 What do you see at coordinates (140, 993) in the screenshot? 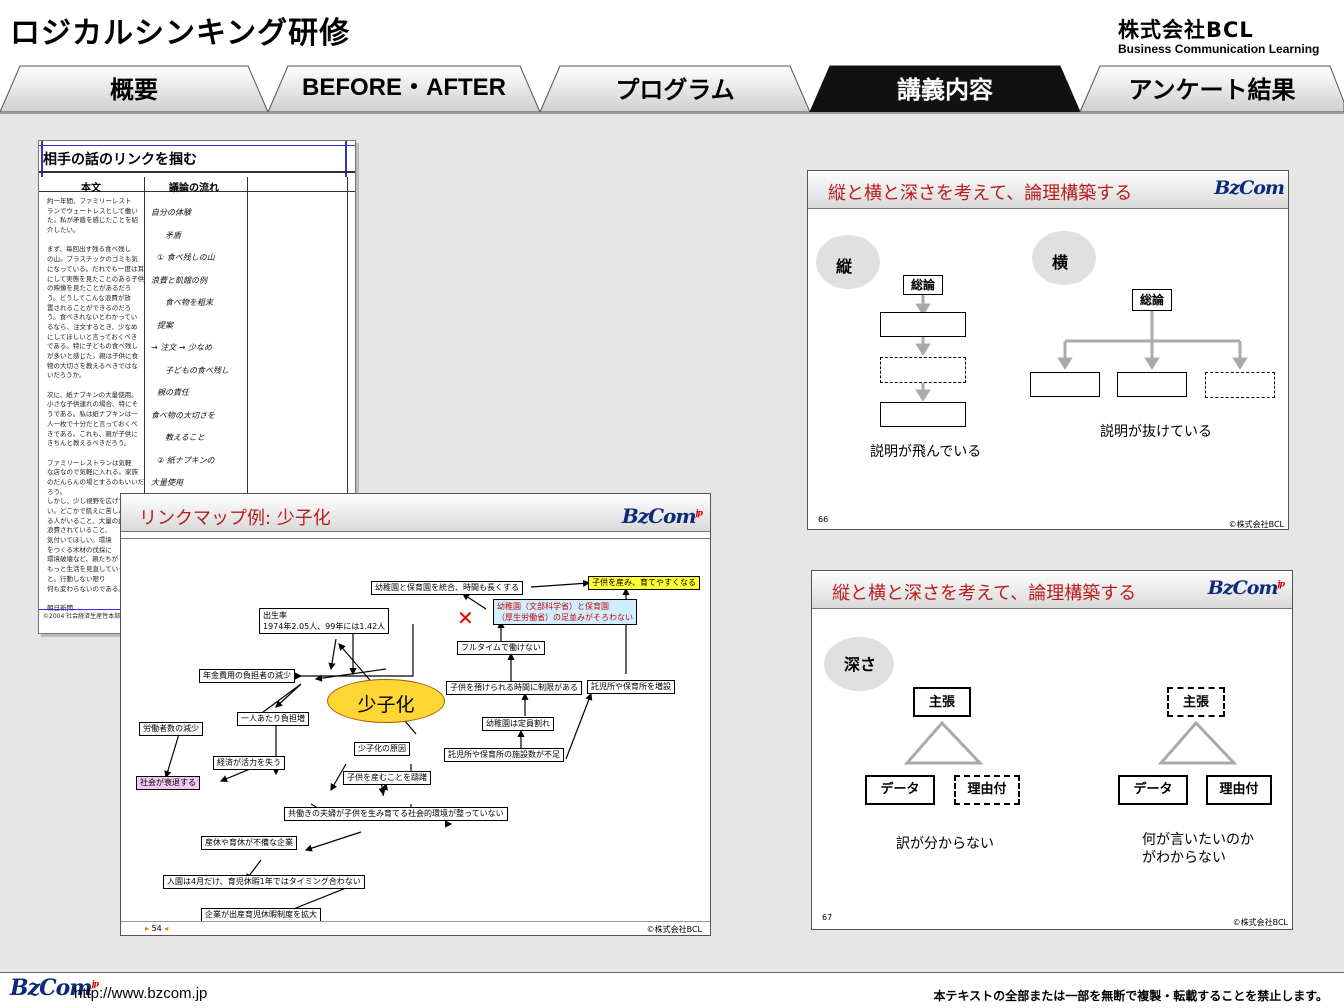
I see `footer-url-link: http://www.bzcom.jp` at bounding box center [140, 993].